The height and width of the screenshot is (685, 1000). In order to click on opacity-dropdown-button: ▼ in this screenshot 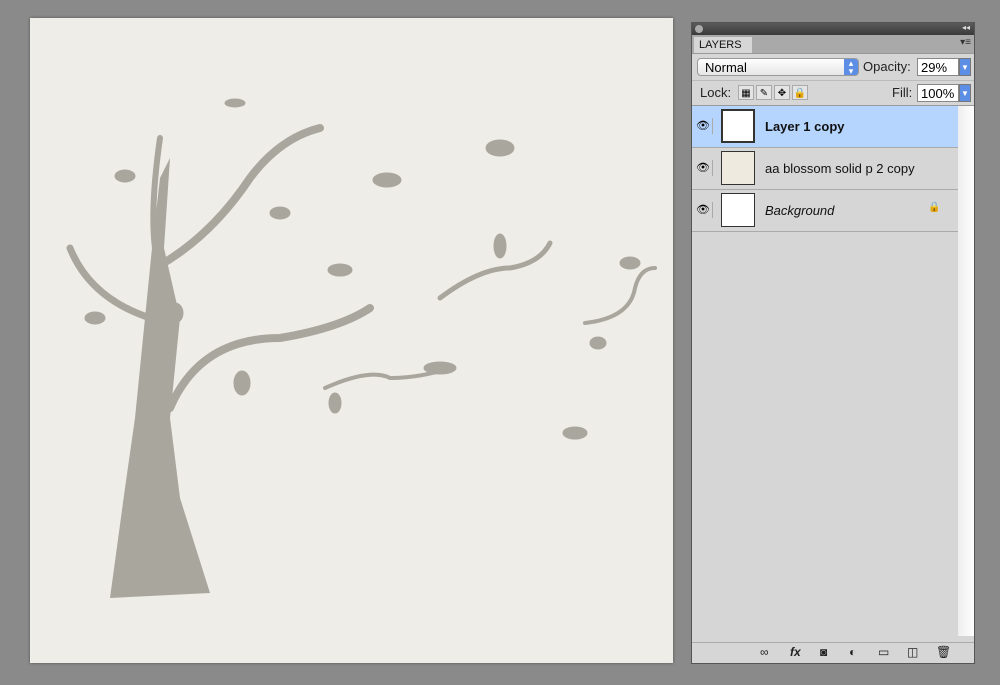, I will do `click(965, 67)`.